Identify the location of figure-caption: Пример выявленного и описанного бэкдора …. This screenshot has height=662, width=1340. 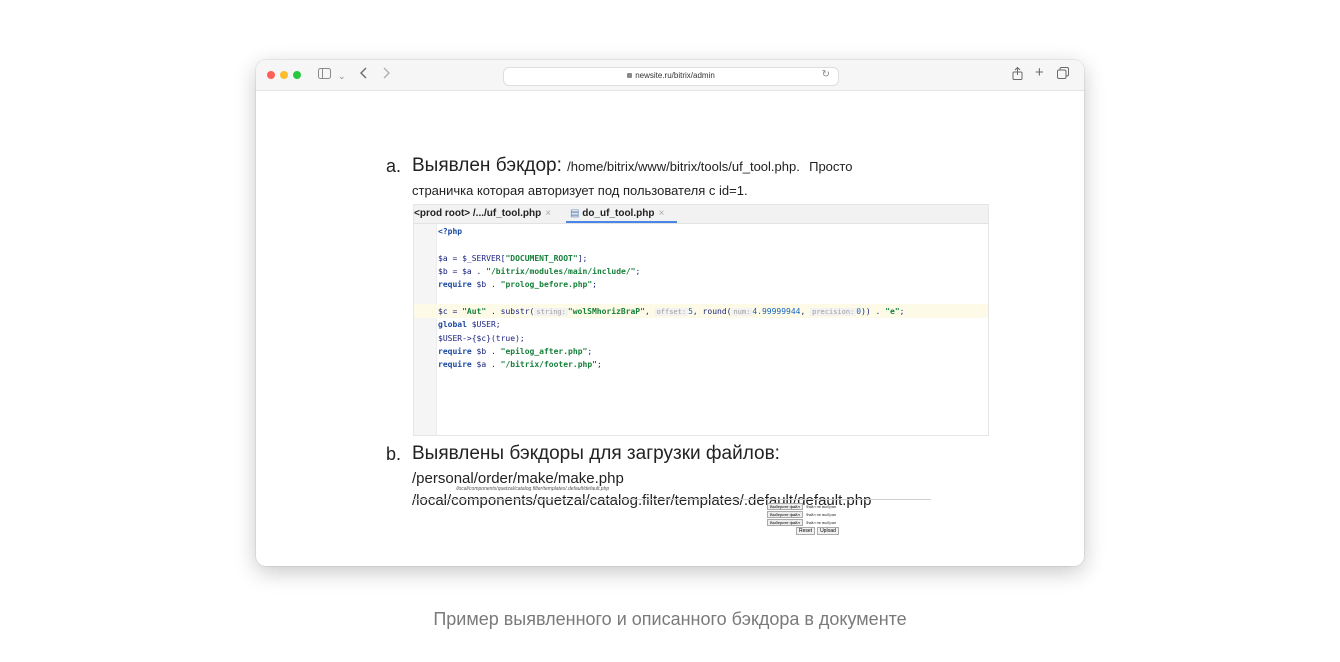
(670, 619).